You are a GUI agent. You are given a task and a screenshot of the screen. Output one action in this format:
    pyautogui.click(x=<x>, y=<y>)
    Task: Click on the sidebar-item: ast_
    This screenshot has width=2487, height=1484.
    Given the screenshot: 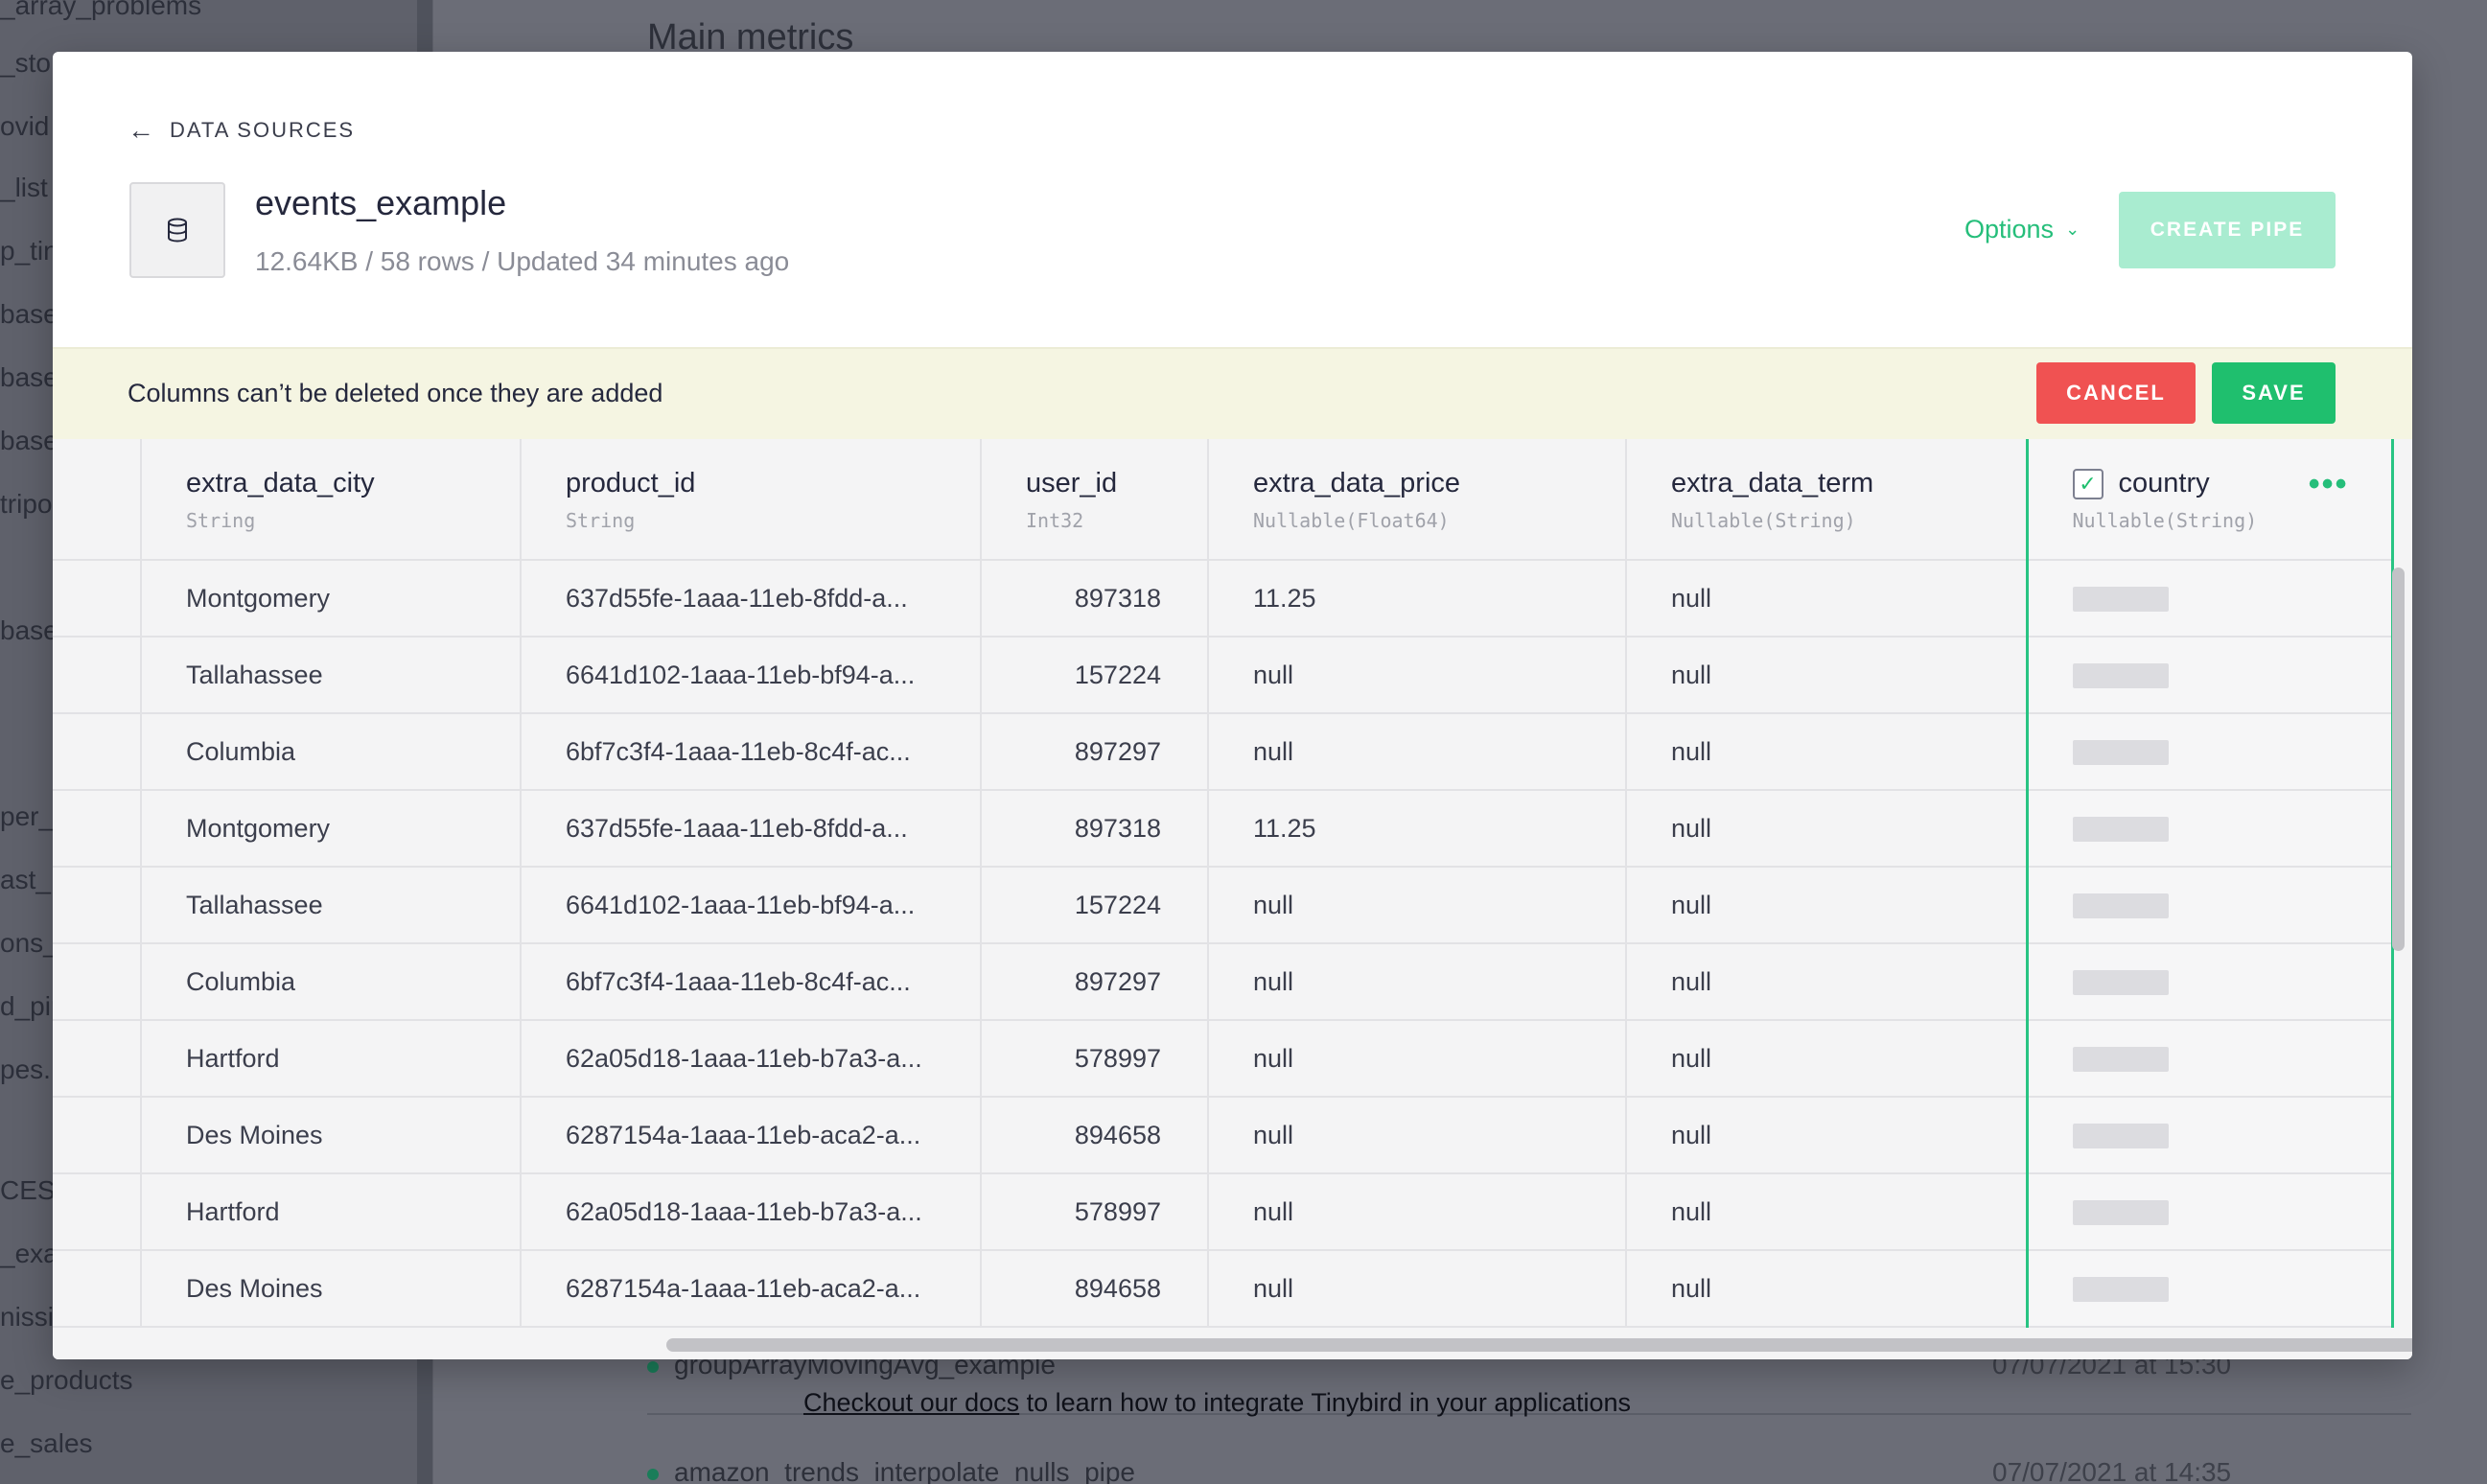 What is the action you would take?
    pyautogui.click(x=25, y=880)
    